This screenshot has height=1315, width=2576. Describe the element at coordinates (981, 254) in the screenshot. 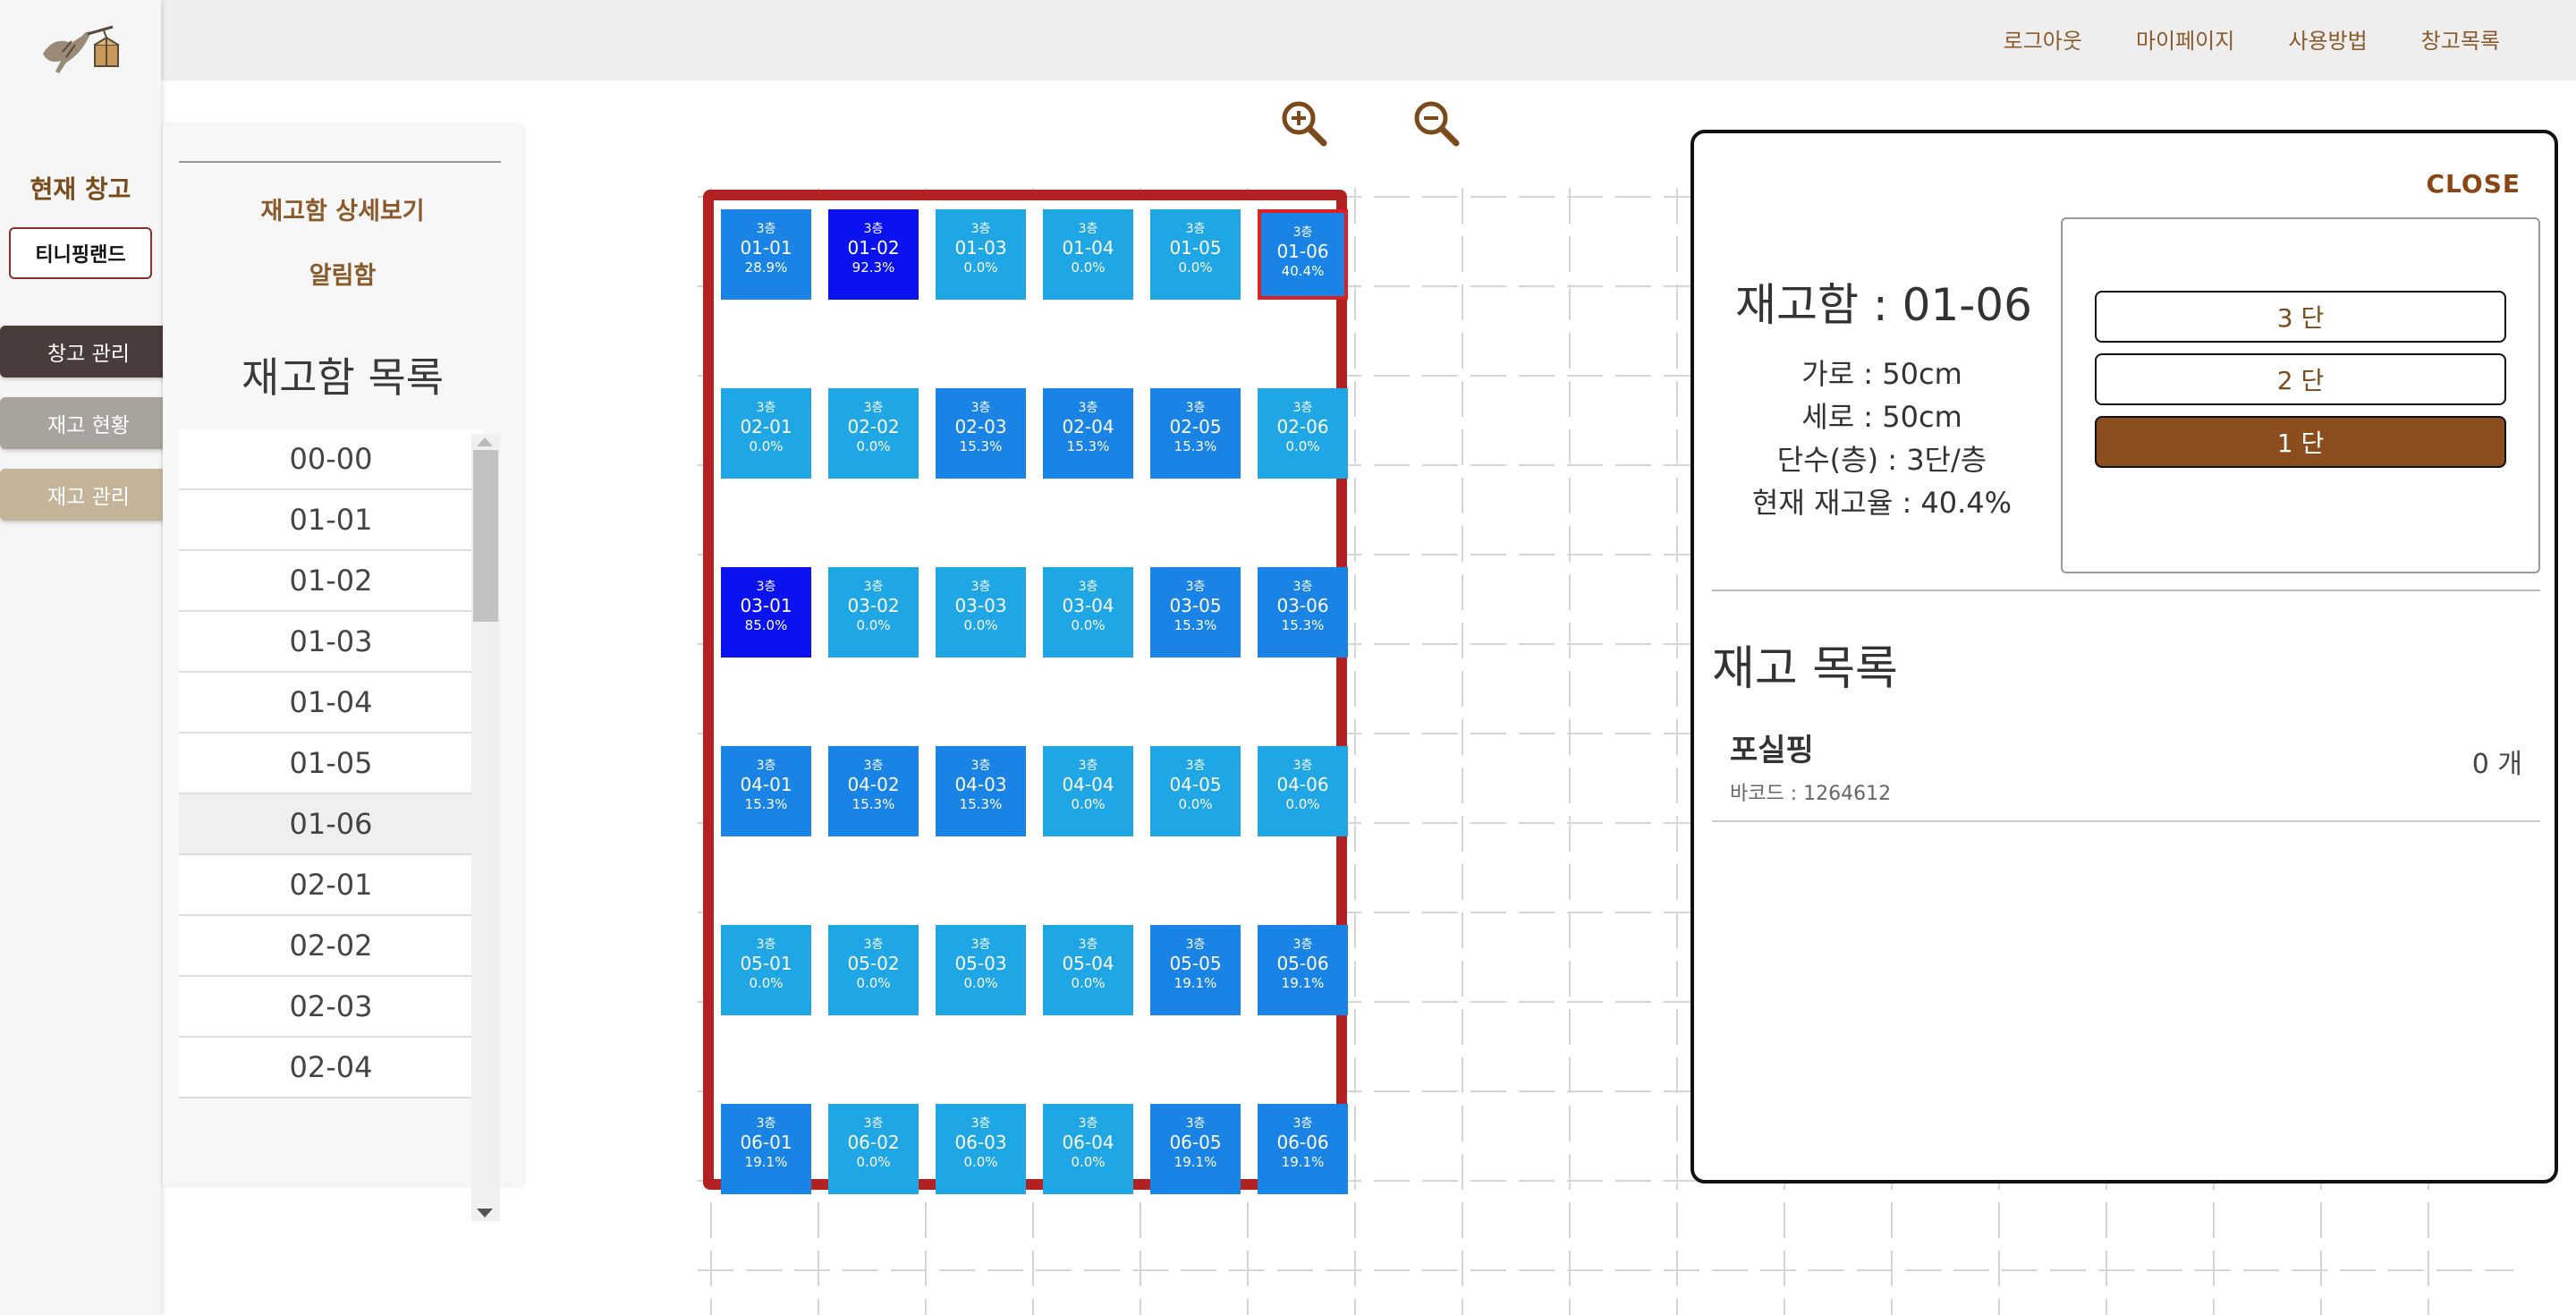

I see `bin-cell: 3층 01-03 0.0%` at that location.